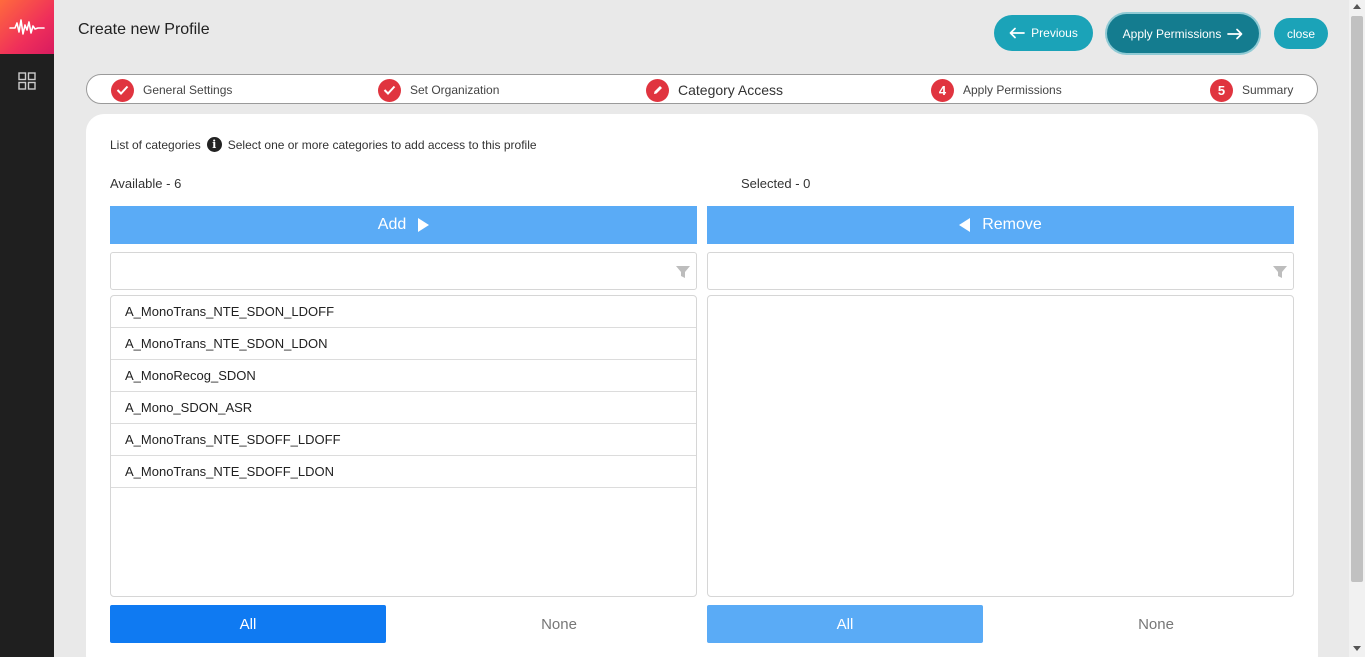  I want to click on apply-permissions-button: Apply Permissions, so click(1183, 33).